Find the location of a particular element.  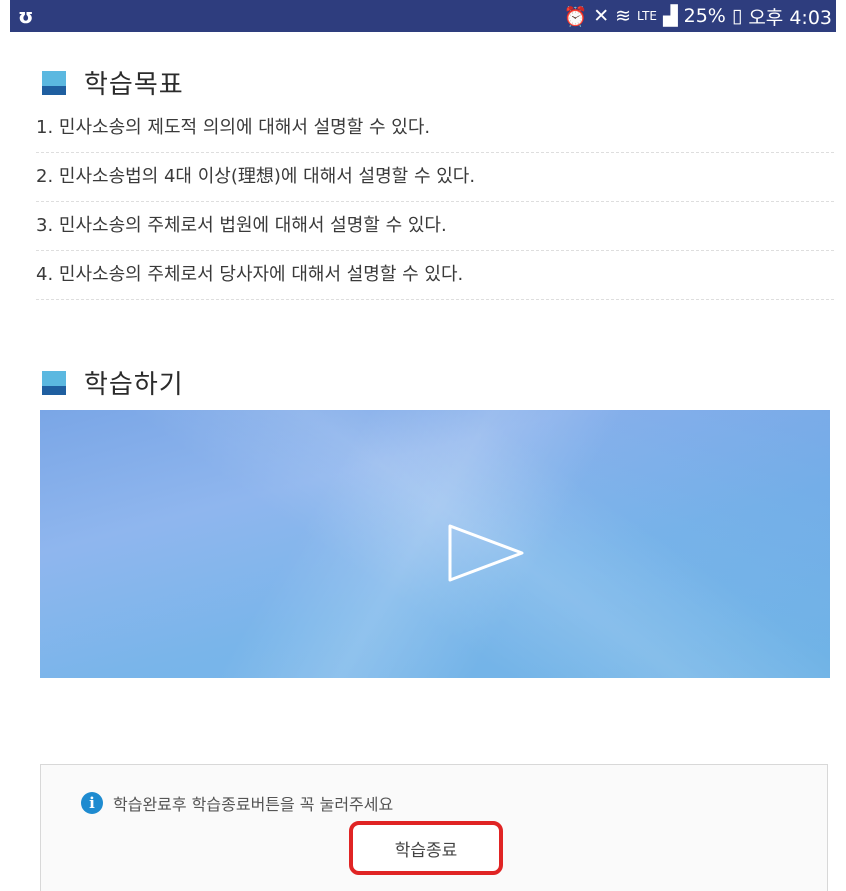

notice-message: 학습완료후 학습종료버튼을 꼭 눌러주세요 is located at coordinates (253, 804).